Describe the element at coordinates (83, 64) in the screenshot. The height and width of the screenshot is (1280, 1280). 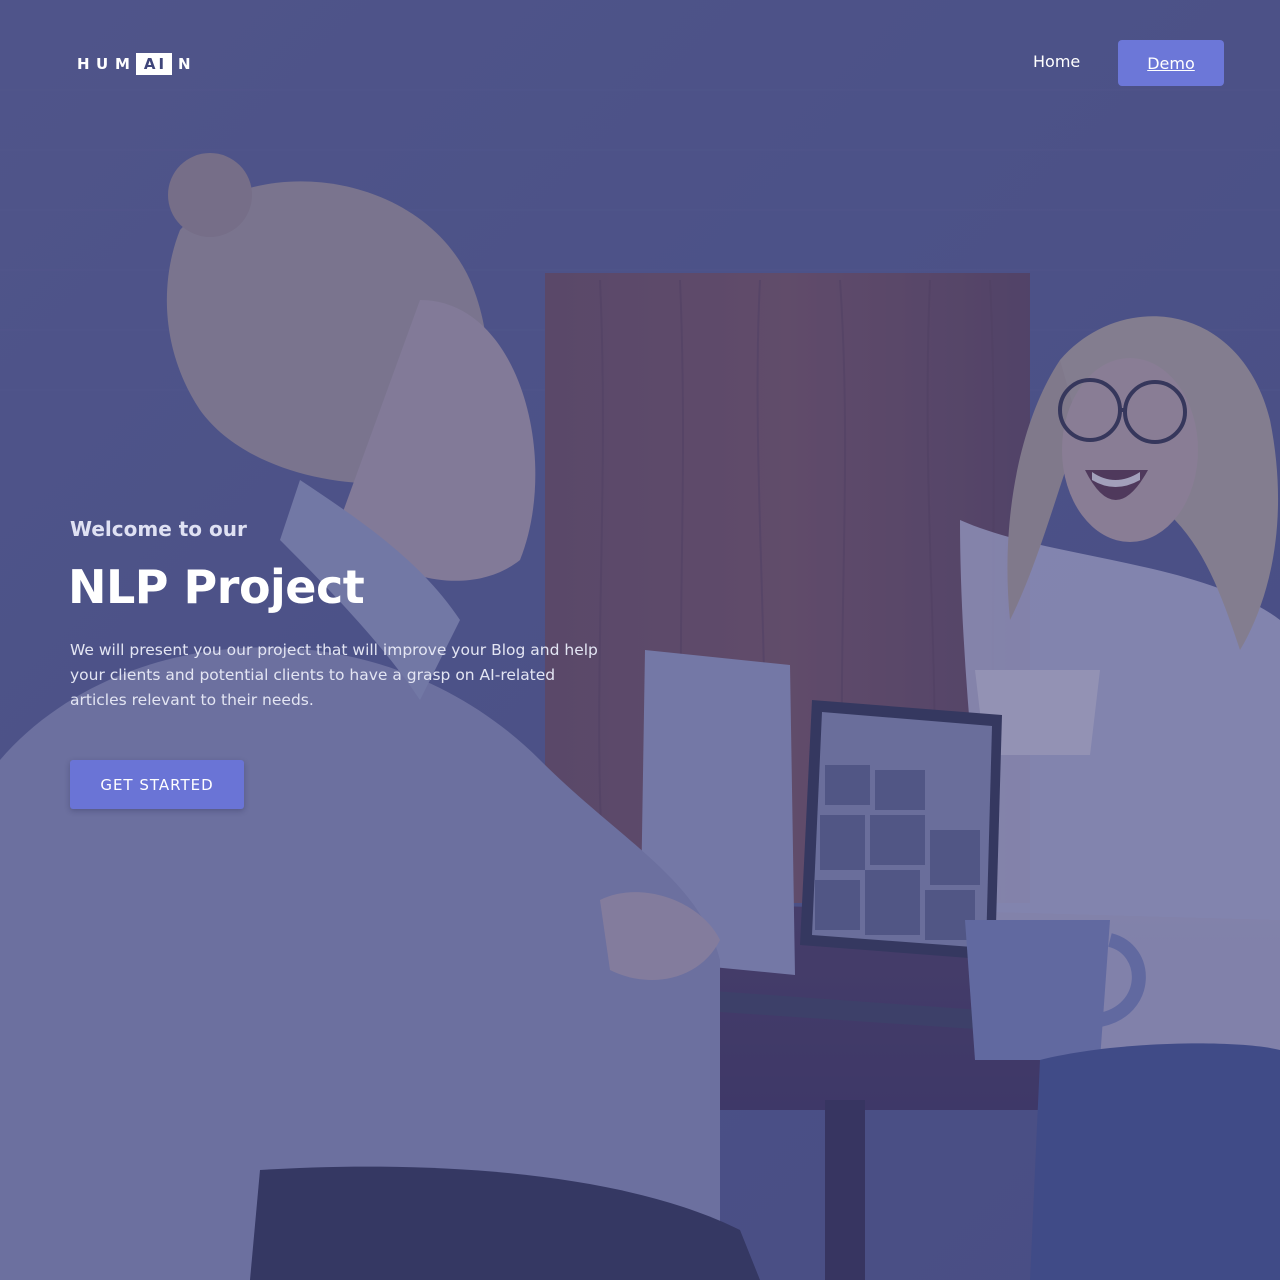
I see `logo-letter: H` at that location.